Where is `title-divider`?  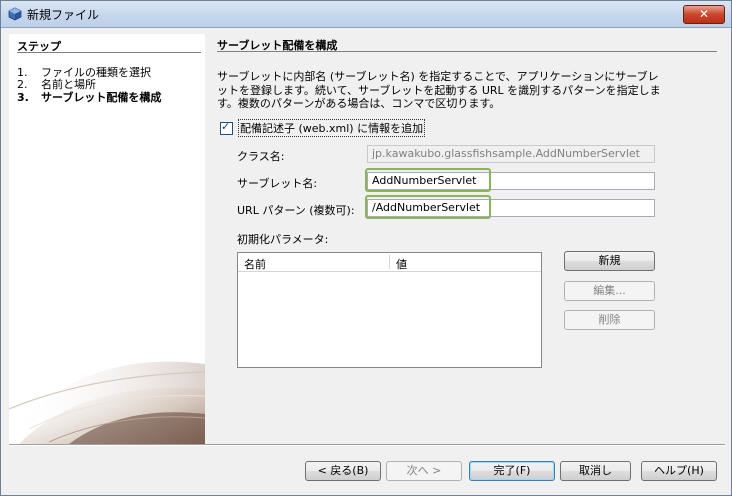
title-divider is located at coordinates (467, 51).